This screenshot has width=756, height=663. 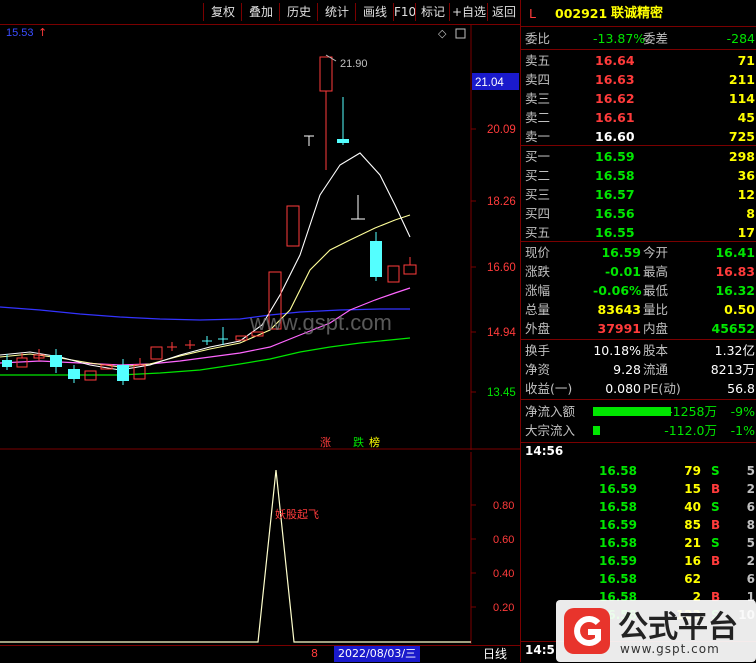 I want to click on quote-row: 现价 16.59 今开 16.41, so click(x=638, y=252).